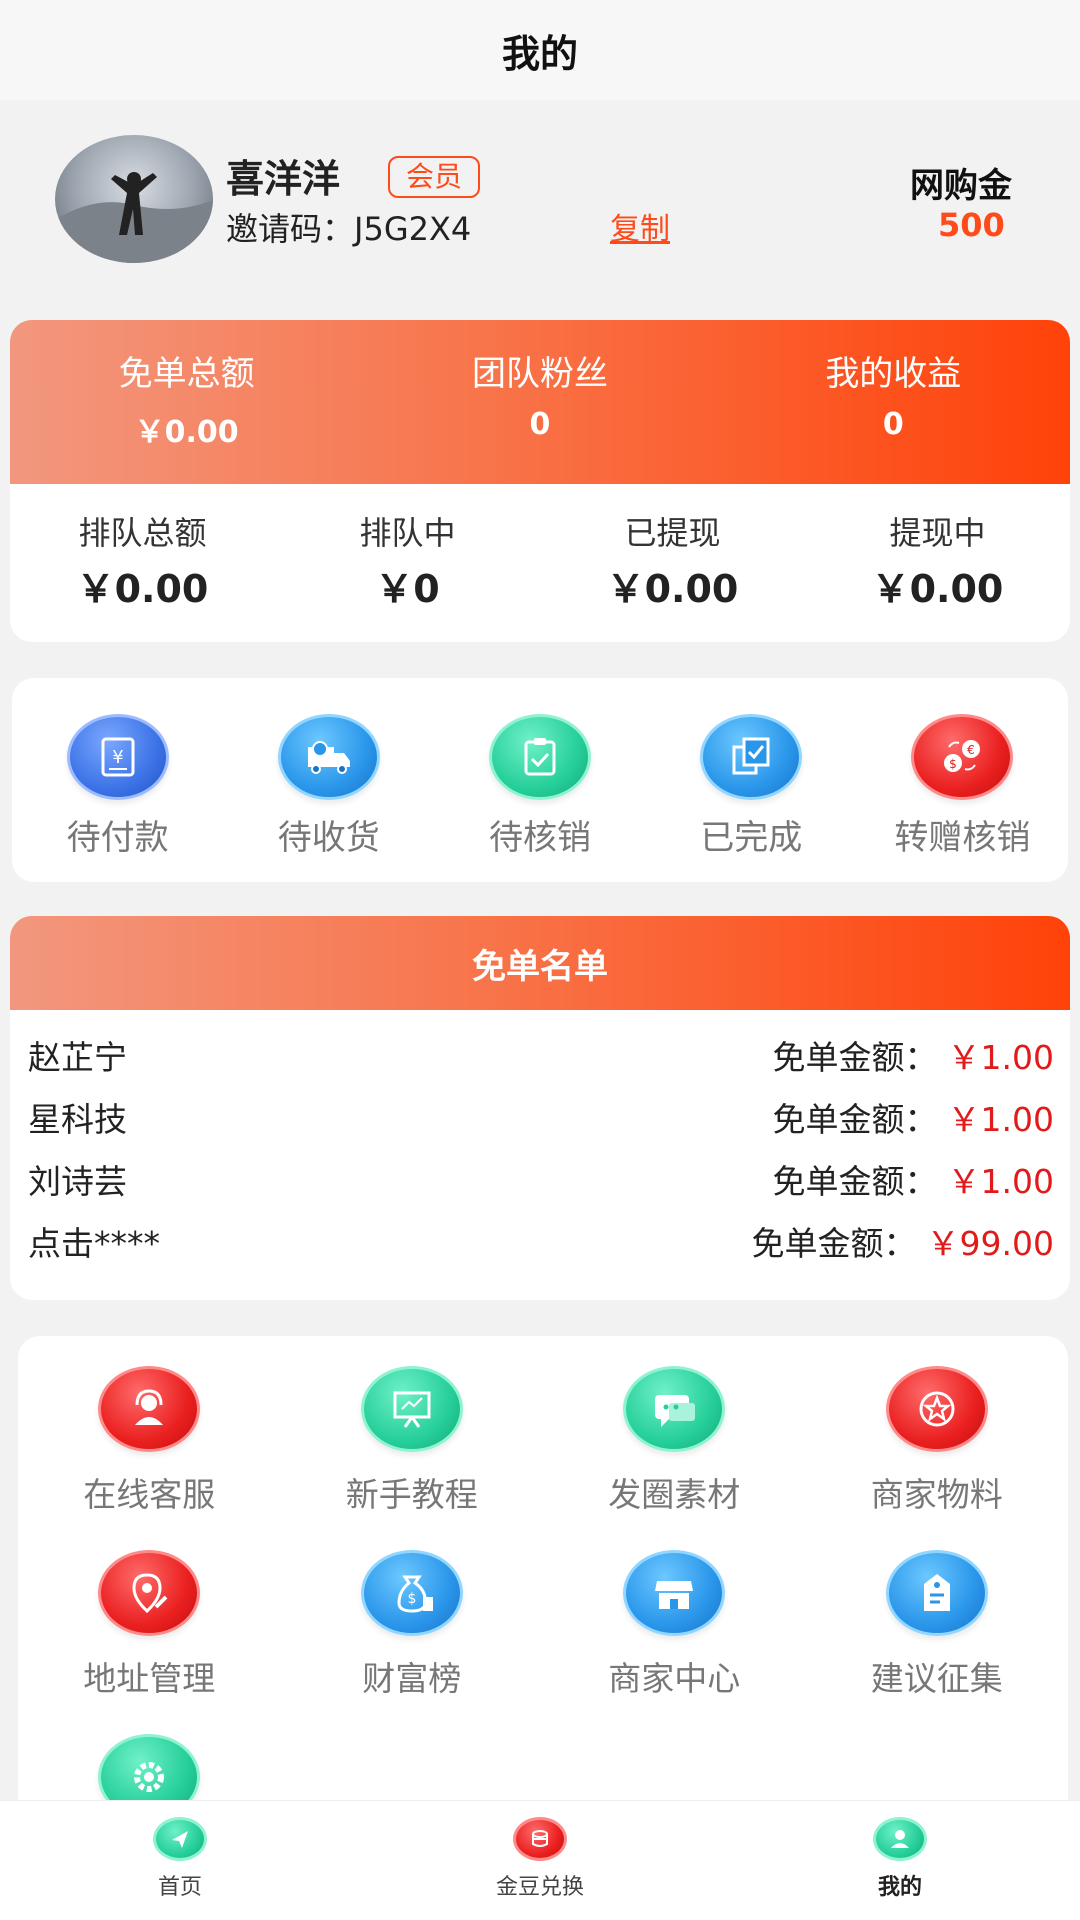 This screenshot has width=1080, height=1920. What do you see at coordinates (134, 199) in the screenshot?
I see `avatar` at bounding box center [134, 199].